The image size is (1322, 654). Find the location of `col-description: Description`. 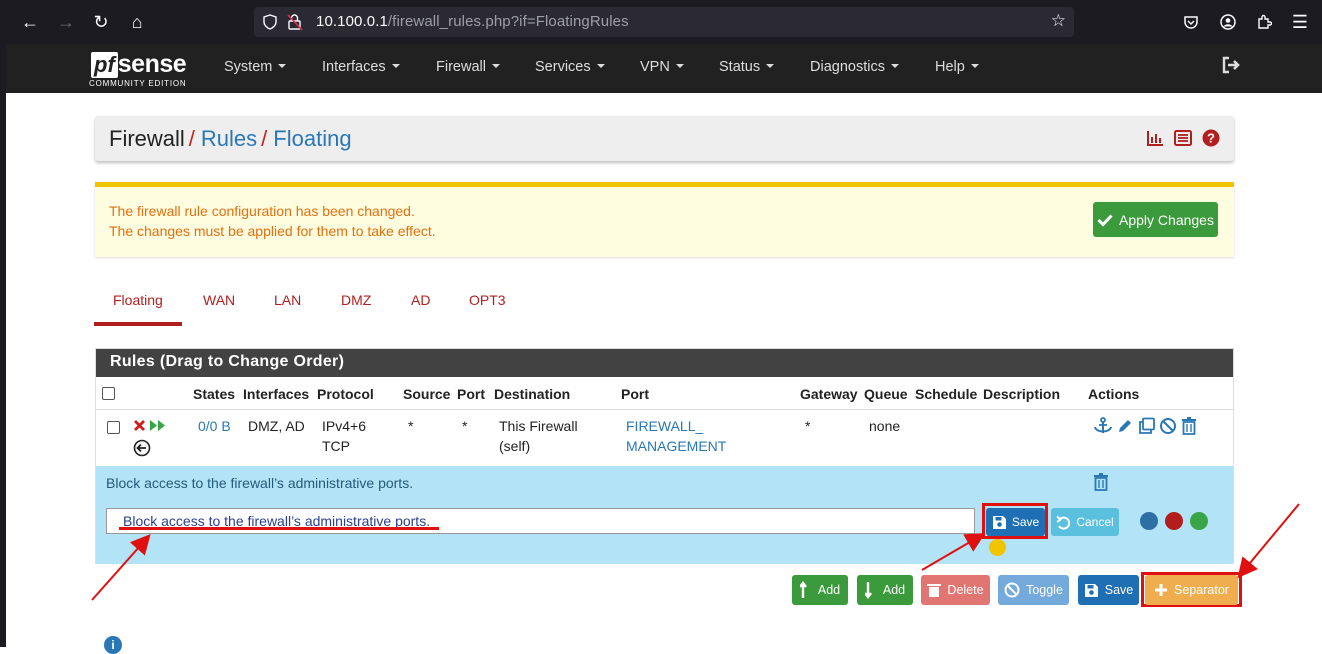

col-description: Description is located at coordinates (1022, 394).